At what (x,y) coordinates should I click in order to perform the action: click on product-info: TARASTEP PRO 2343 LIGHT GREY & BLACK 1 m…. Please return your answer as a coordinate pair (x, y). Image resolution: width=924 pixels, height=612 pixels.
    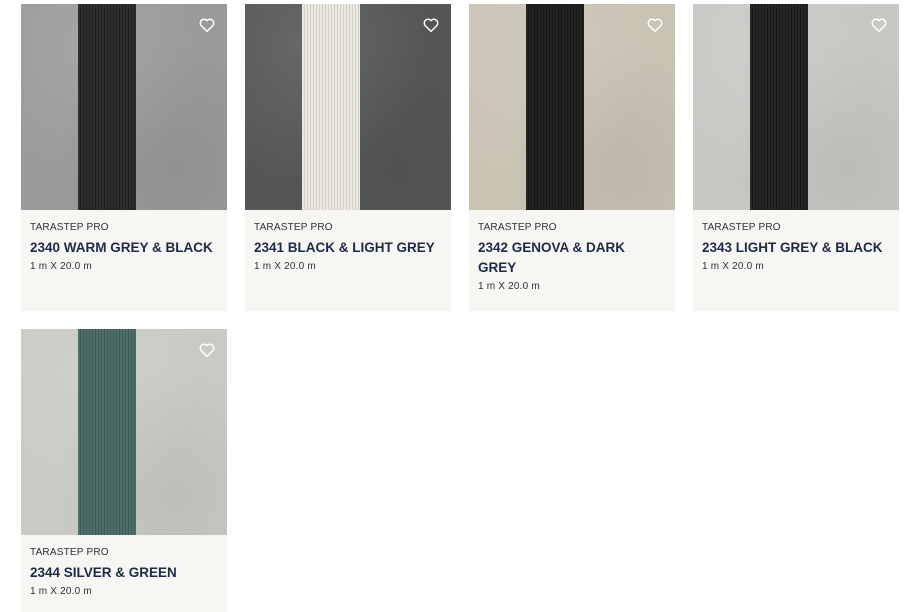
    Looking at the image, I should click on (796, 246).